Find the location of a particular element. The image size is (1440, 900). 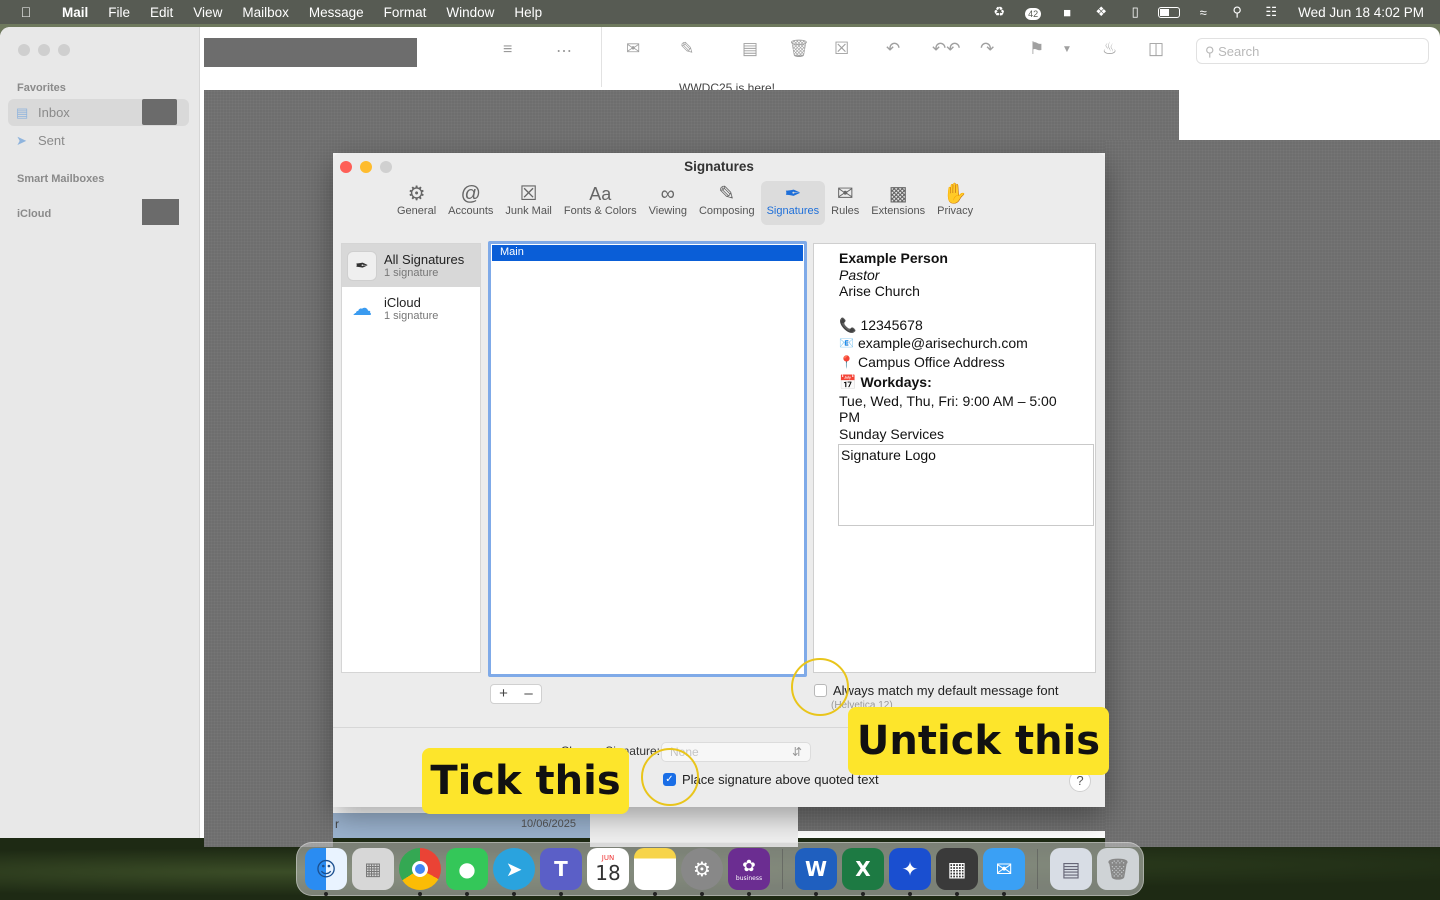

dock-finder: ☺ is located at coordinates (326, 872).